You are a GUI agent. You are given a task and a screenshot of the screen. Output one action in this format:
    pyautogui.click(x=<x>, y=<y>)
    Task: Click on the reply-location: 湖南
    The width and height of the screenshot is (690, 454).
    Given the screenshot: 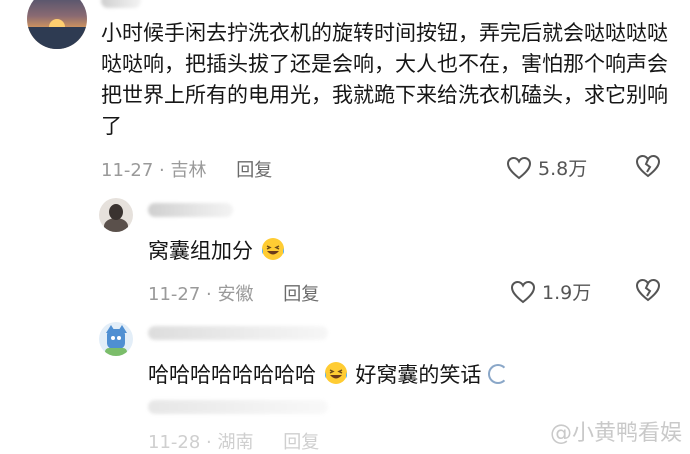 What is the action you would take?
    pyautogui.click(x=235, y=442)
    